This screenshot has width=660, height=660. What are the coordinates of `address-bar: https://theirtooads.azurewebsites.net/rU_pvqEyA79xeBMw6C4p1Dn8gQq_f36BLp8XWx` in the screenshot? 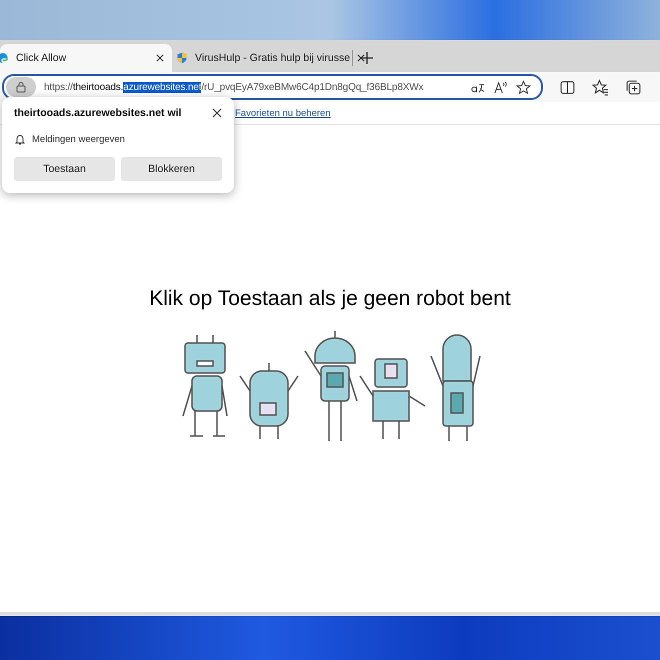 It's located at (272, 87).